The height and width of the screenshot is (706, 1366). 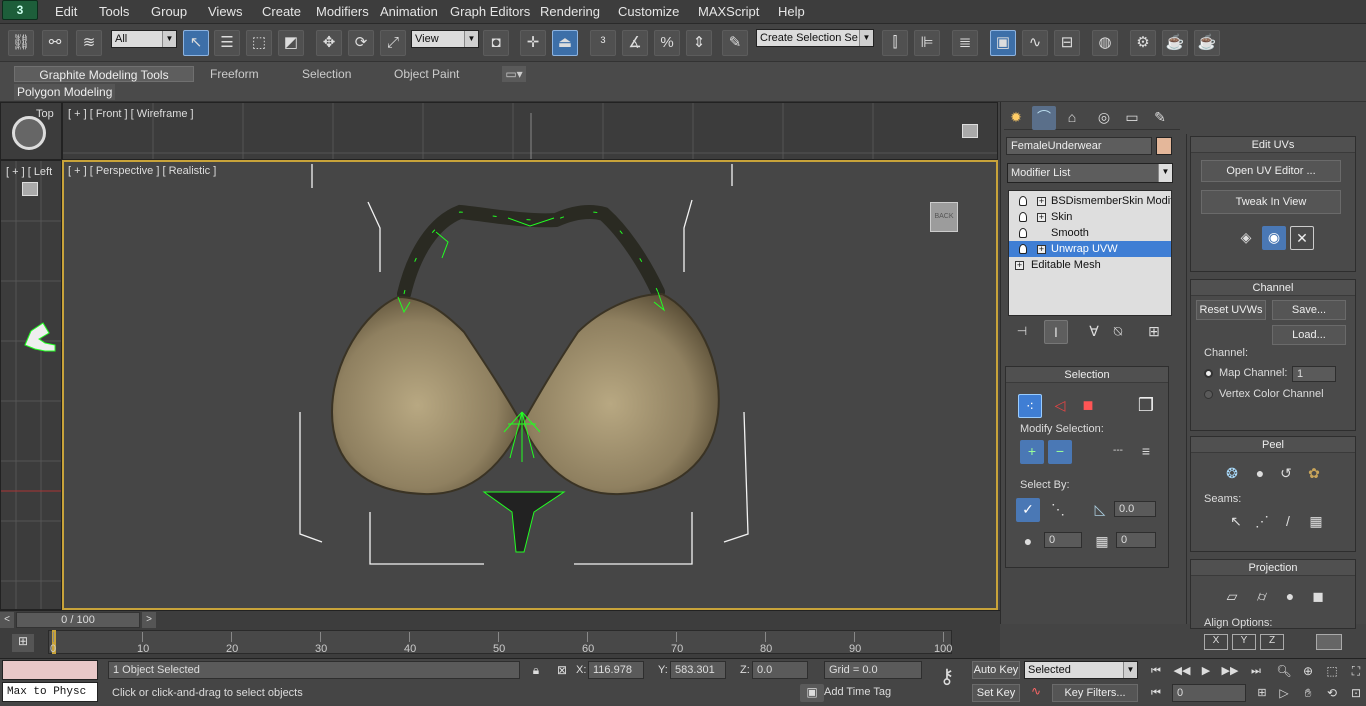 What do you see at coordinates (648, 11) in the screenshot?
I see `menu-customize: Customize` at bounding box center [648, 11].